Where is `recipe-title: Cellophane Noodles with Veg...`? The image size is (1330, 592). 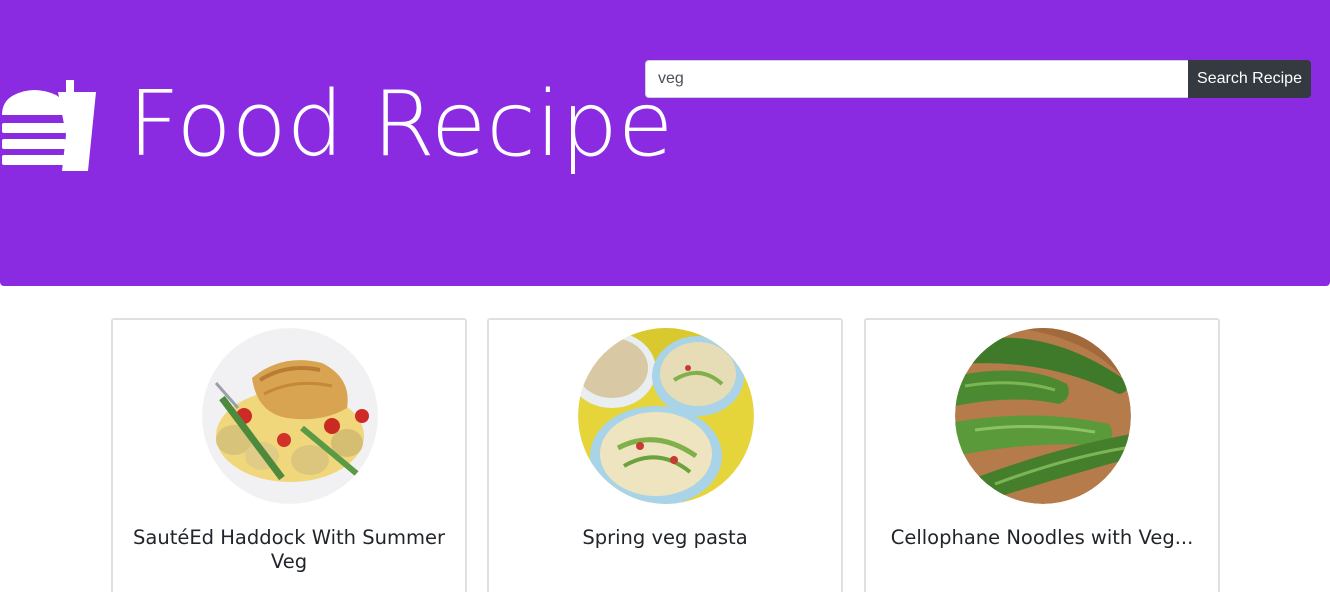
recipe-title: Cellophane Noodles with Veg... is located at coordinates (1042, 537).